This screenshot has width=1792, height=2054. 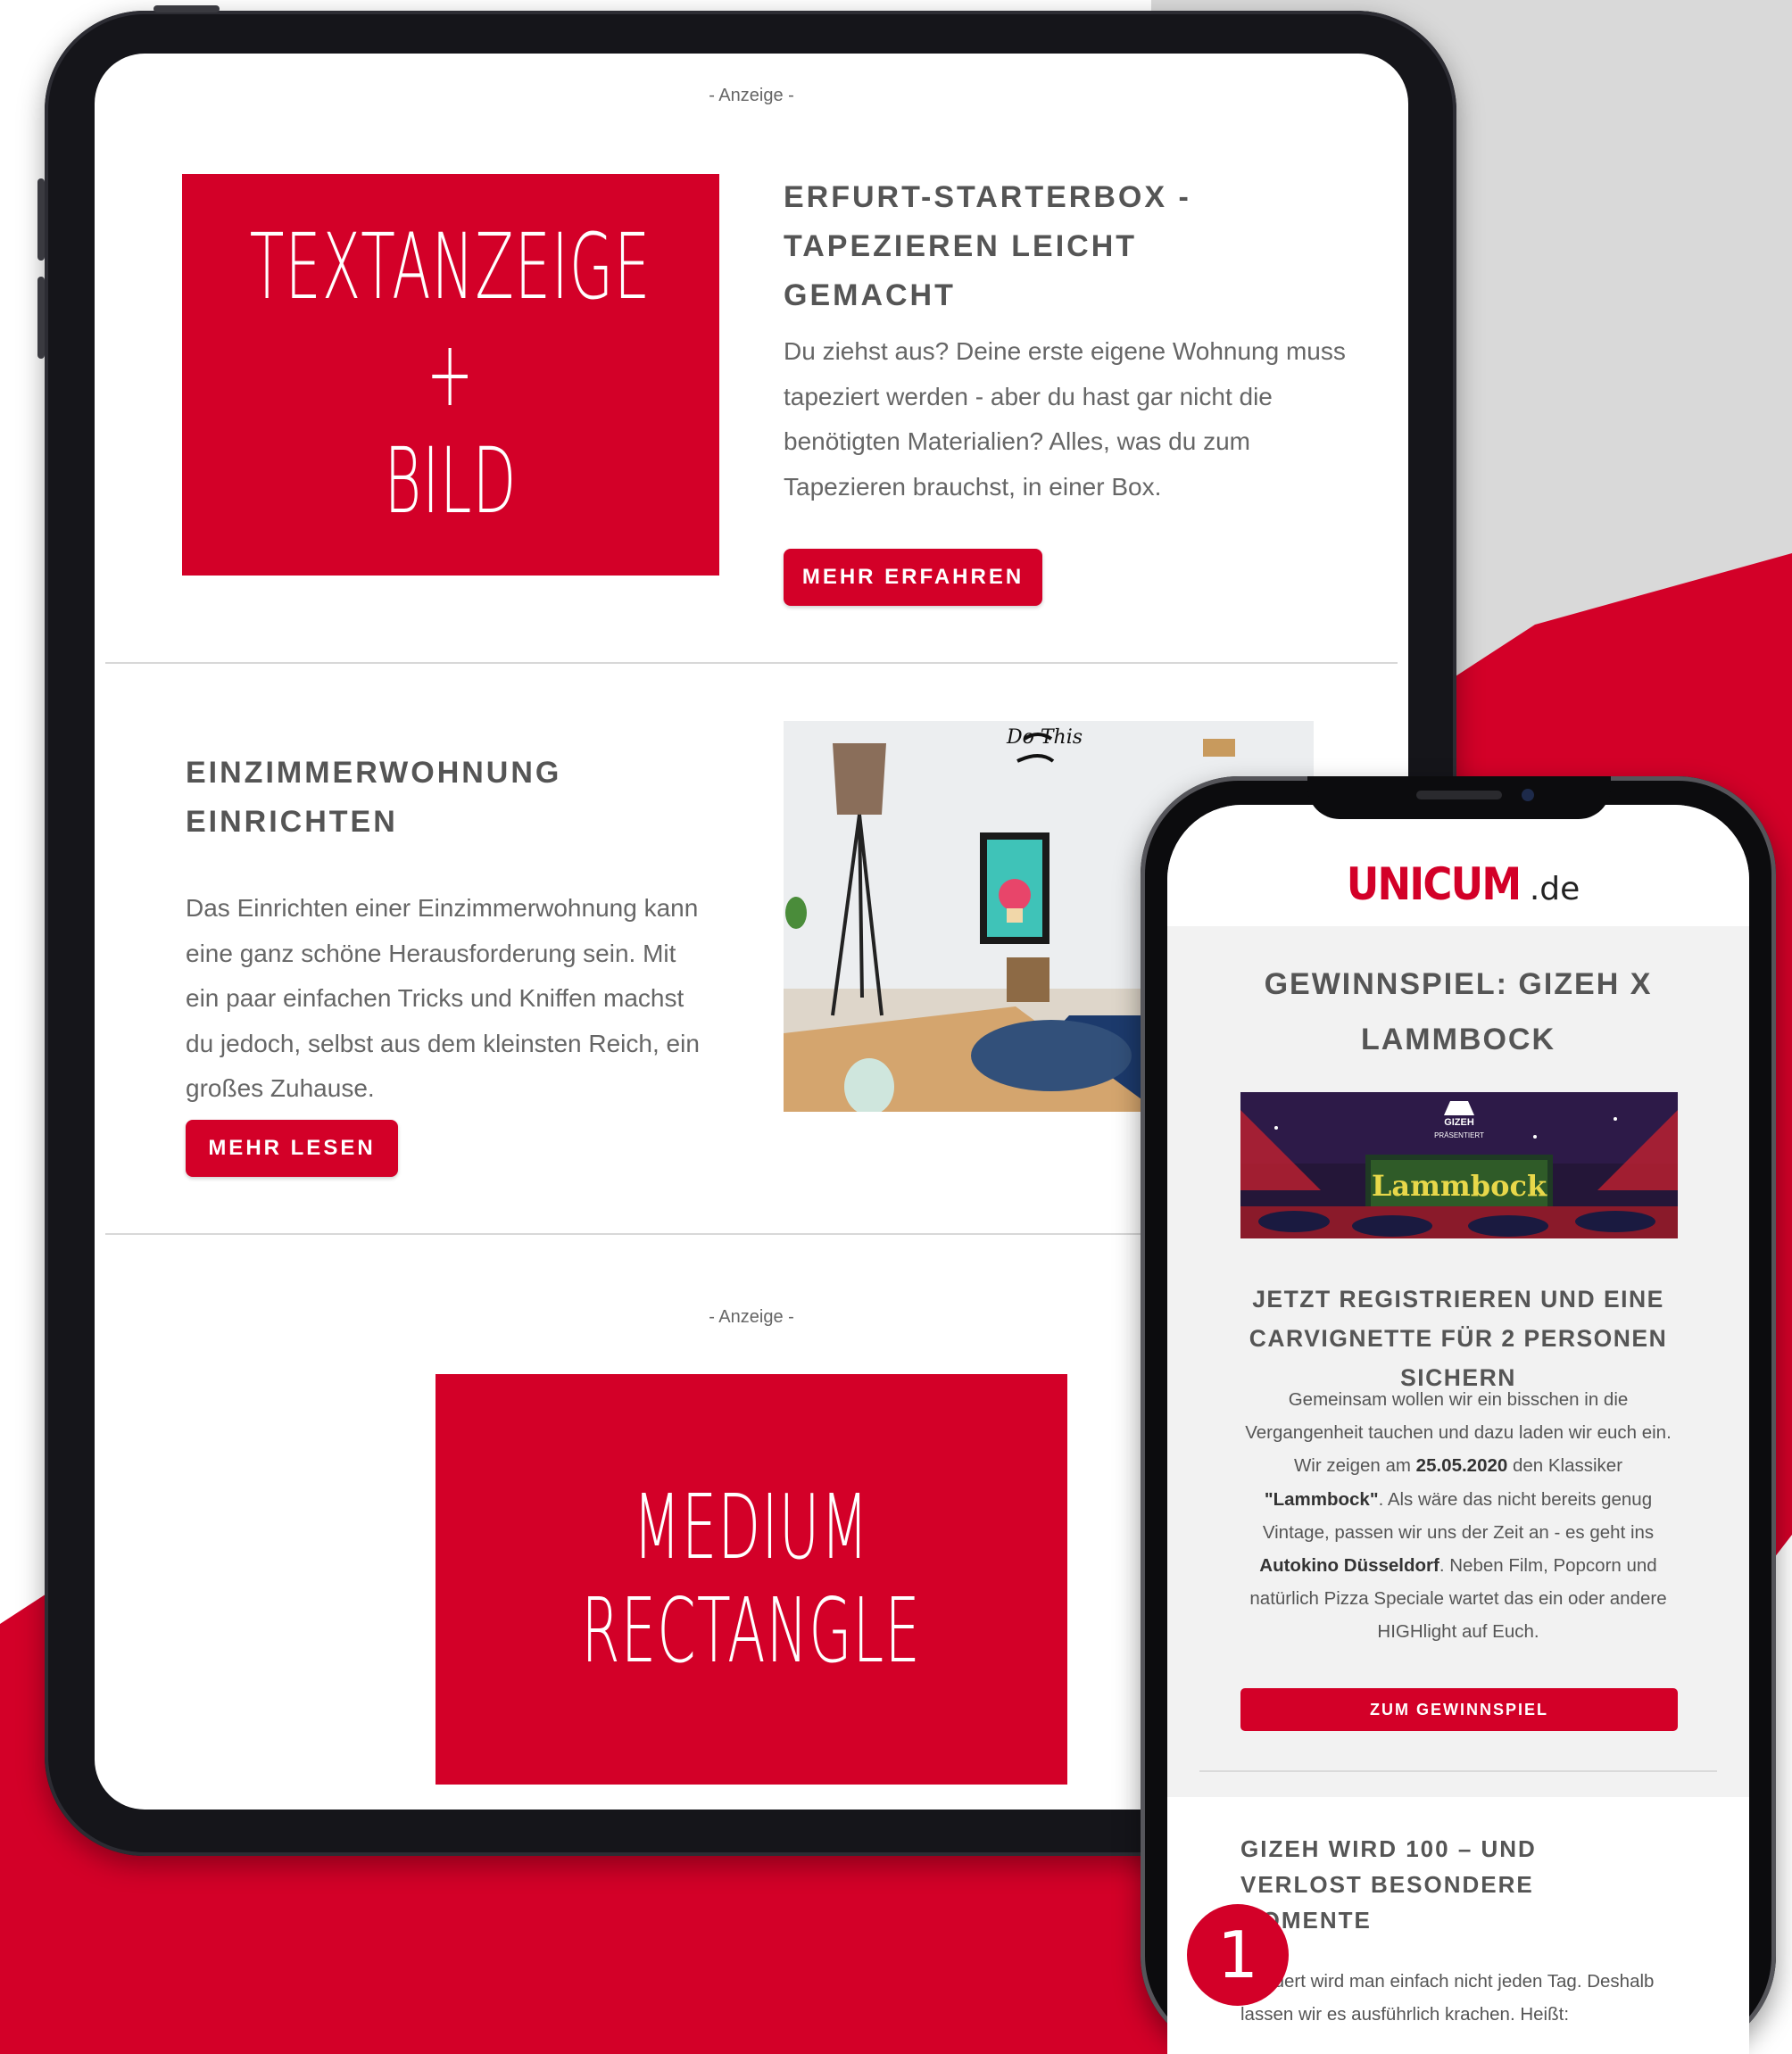 I want to click on unicum-logo: UNICUM .de, so click(x=1458, y=884).